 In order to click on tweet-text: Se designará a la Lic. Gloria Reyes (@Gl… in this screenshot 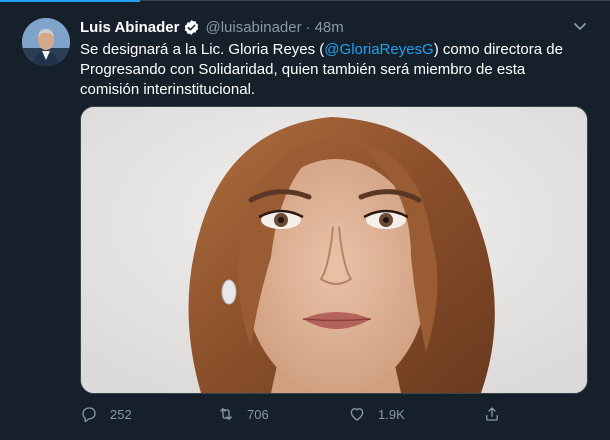, I will do `click(332, 70)`.